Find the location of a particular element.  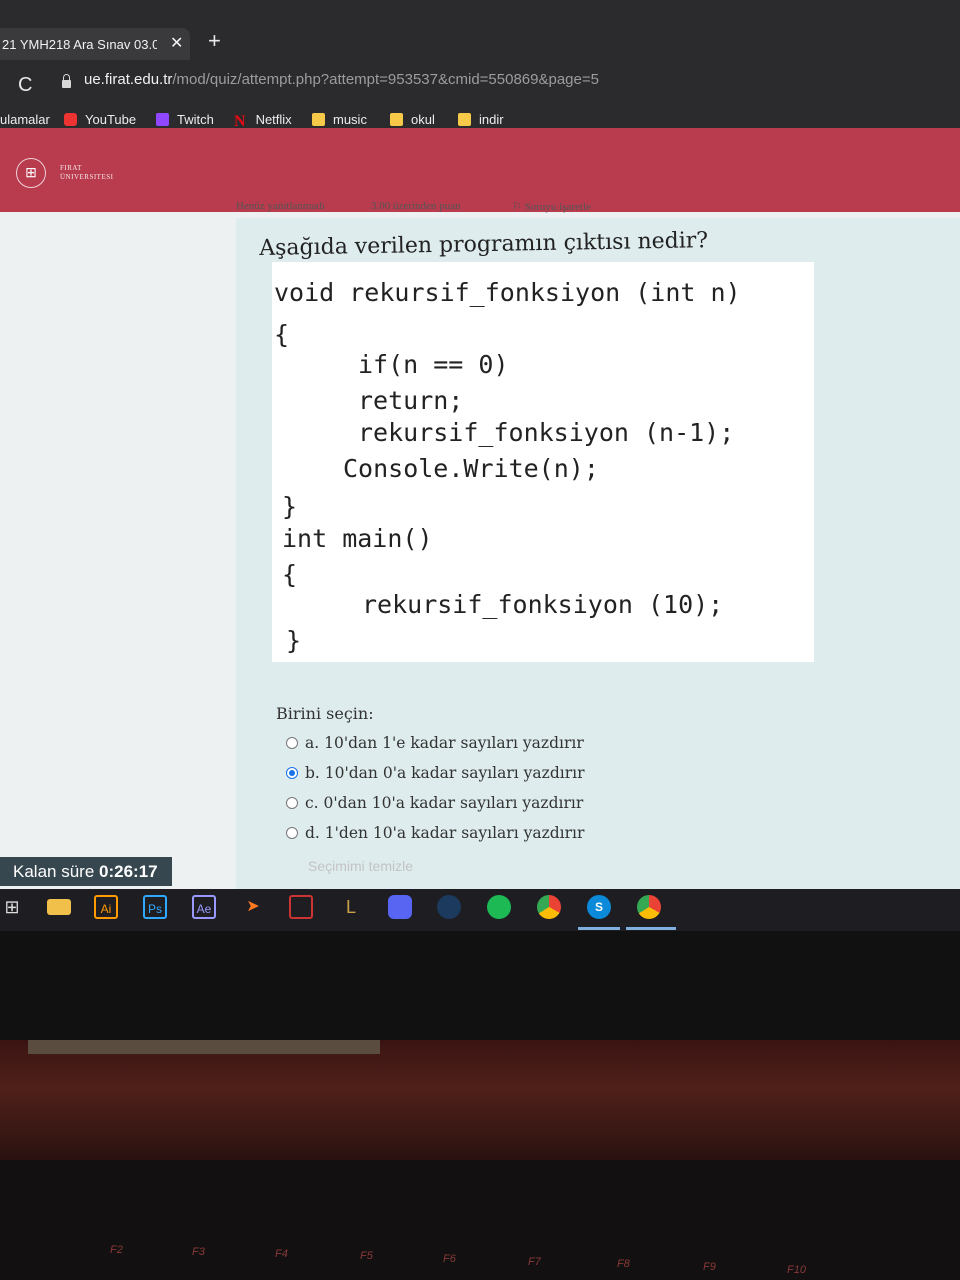

laptop-bezel is located at coordinates (480, 986).